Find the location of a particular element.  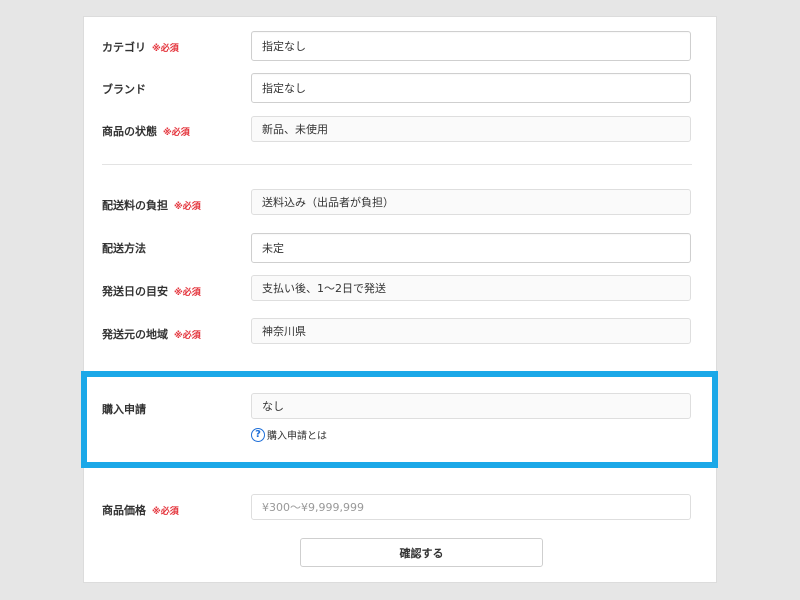

category-value: 指定なし is located at coordinates (284, 46).